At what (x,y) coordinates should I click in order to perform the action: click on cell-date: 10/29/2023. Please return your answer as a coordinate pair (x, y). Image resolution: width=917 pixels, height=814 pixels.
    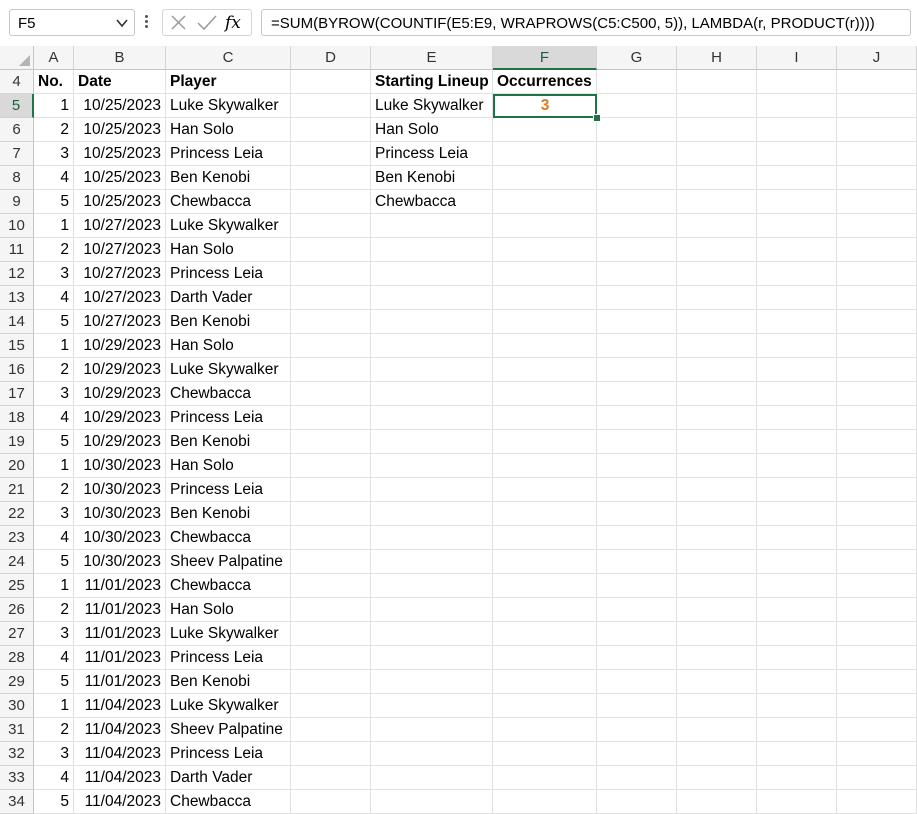
    Looking at the image, I should click on (120, 394).